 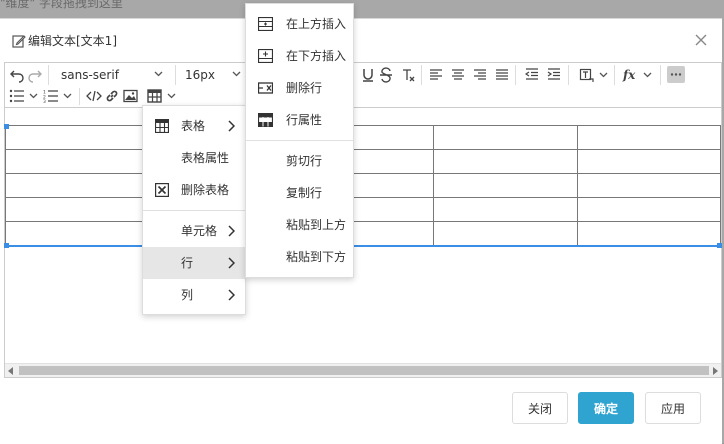 What do you see at coordinates (35, 75) in the screenshot?
I see `redo-icon` at bounding box center [35, 75].